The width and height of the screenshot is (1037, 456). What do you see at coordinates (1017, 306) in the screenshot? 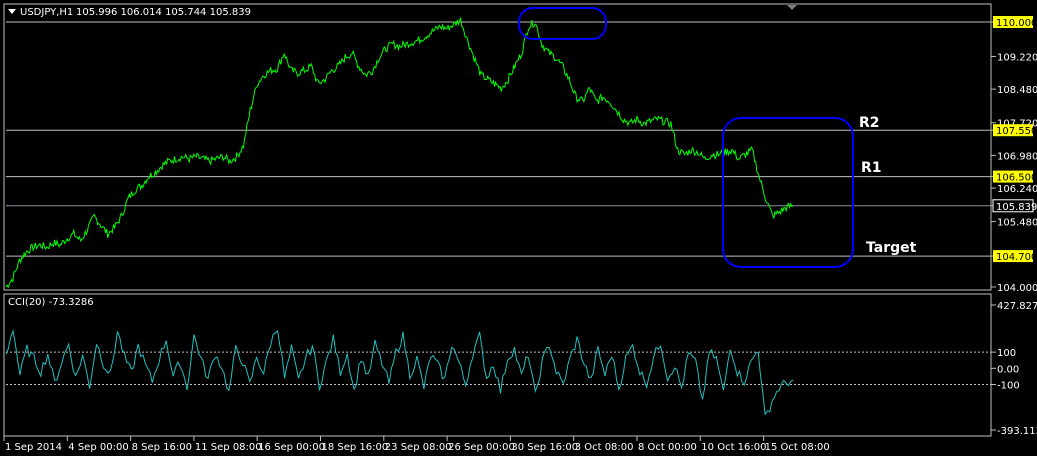
I see `cci-tick-label: 427.8279` at bounding box center [1017, 306].